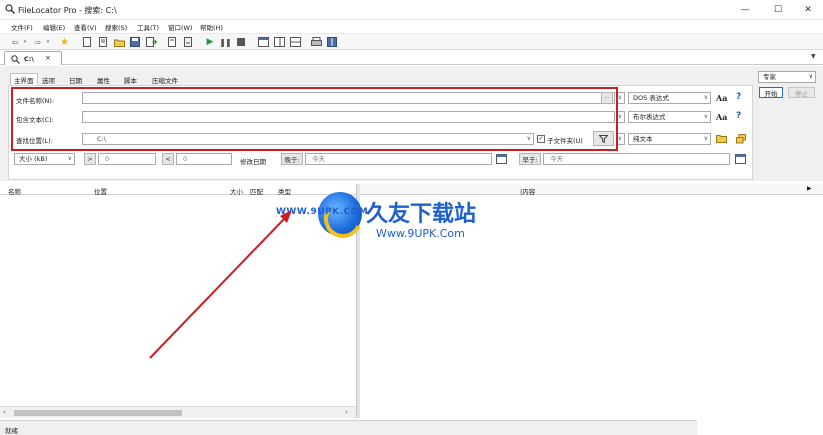 The image size is (823, 435). Describe the element at coordinates (11, 431) in the screenshot. I see `status-text: 就绪` at that location.